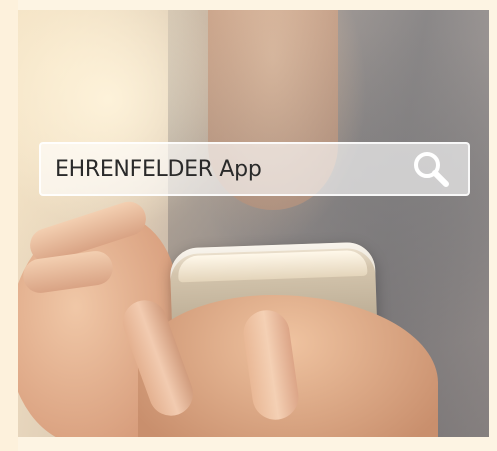  I want to click on search-bar: EHRENFELDER App, so click(254, 169).